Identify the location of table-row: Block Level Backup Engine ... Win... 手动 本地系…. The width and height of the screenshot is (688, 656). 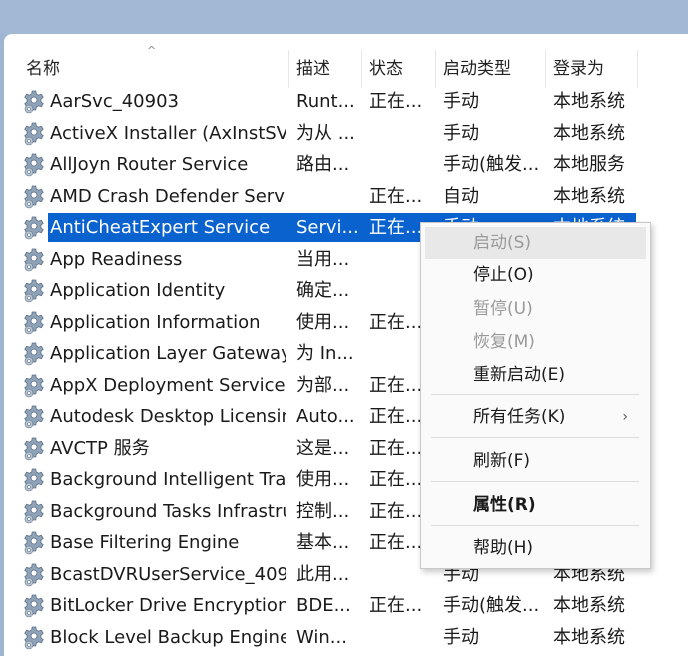
(346, 637).